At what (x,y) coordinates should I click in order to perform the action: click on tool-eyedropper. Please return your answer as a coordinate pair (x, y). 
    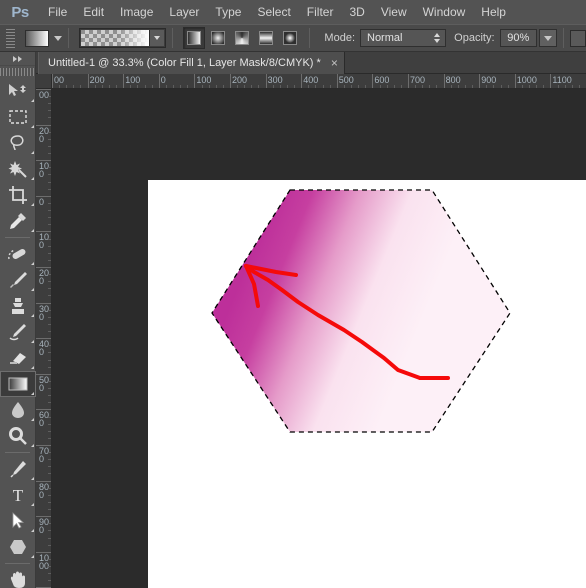
    Looking at the image, I should click on (18, 221).